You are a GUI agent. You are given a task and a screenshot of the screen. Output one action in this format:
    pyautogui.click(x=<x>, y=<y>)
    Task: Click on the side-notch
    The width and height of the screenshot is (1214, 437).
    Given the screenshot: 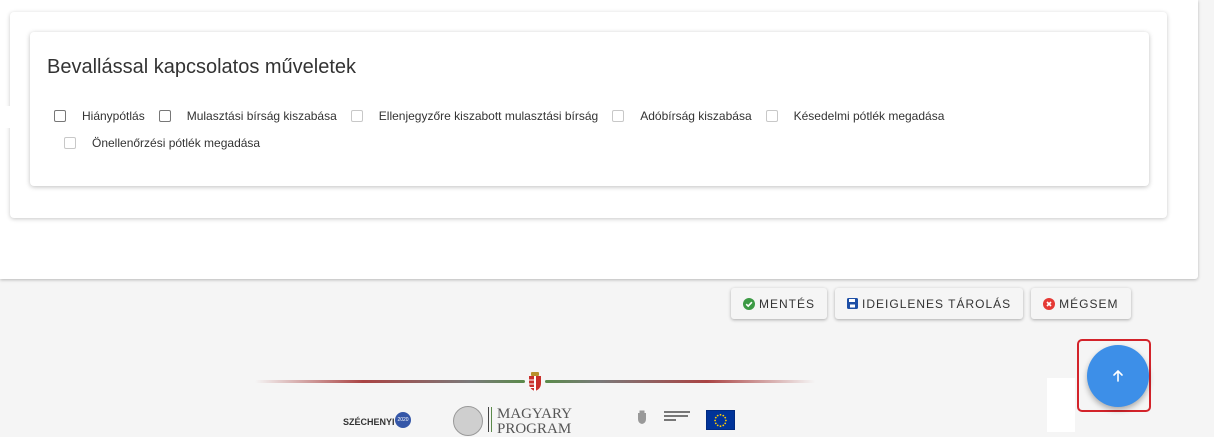 What is the action you would take?
    pyautogui.click(x=7, y=117)
    